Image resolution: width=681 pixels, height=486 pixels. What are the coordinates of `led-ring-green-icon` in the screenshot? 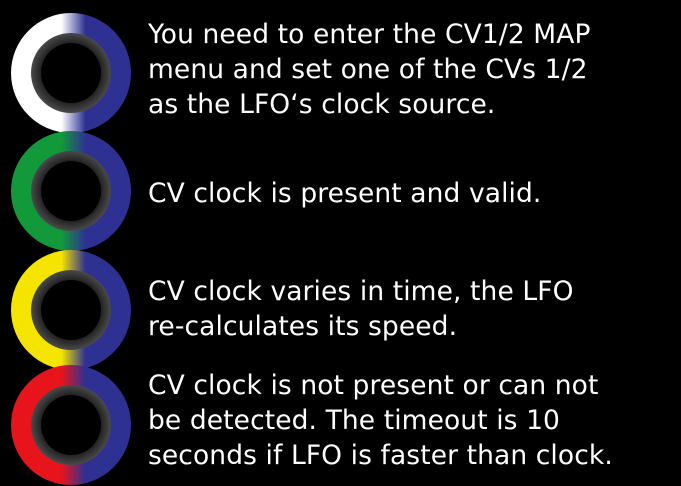 It's located at (71, 191).